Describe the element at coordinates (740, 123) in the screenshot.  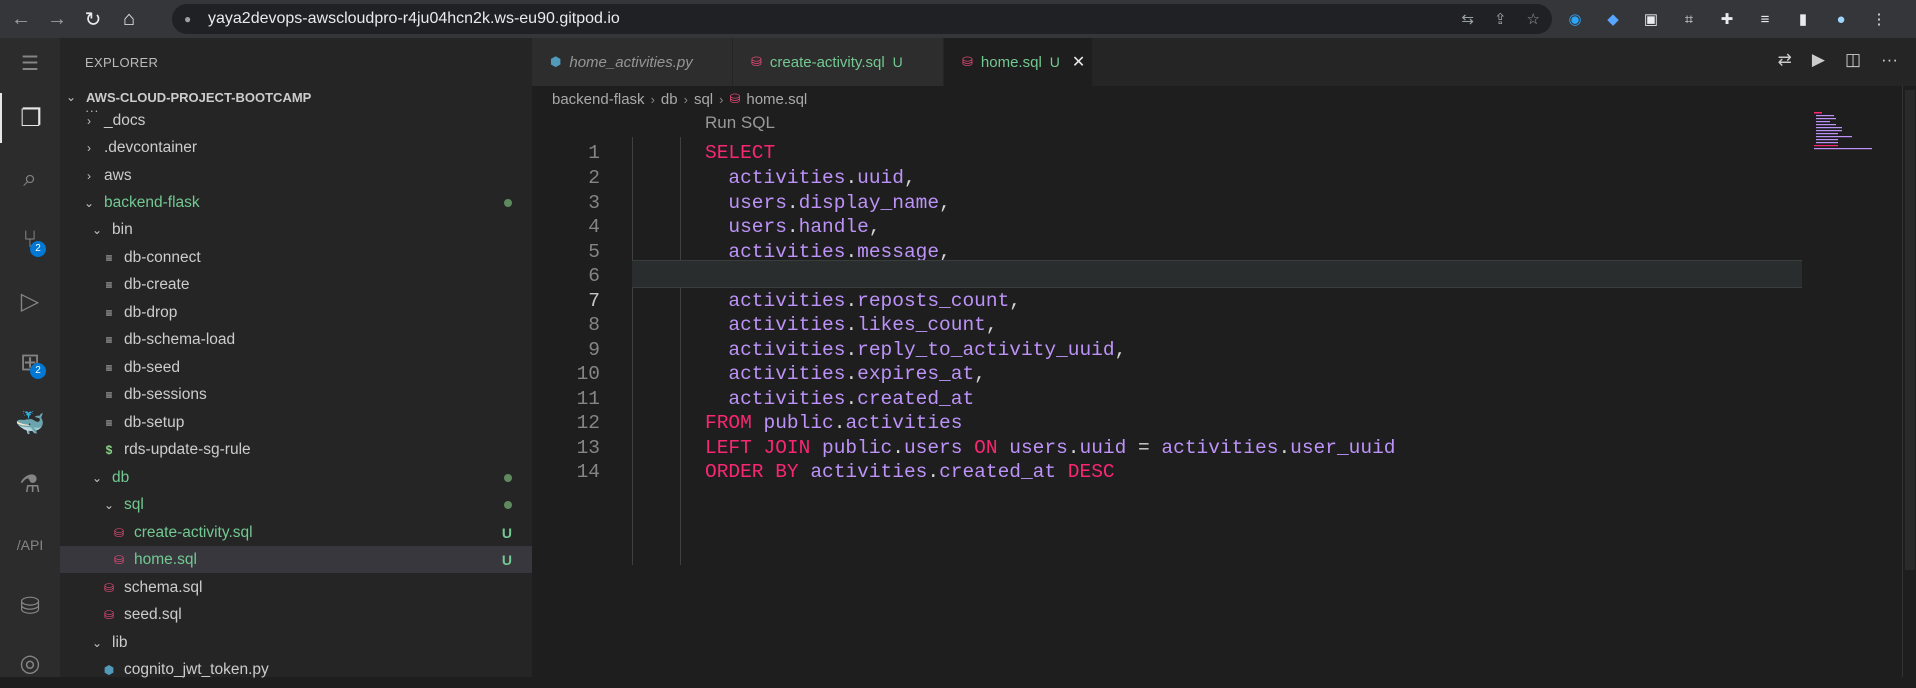
I see `run-sql-codelens: Run SQL` at that location.